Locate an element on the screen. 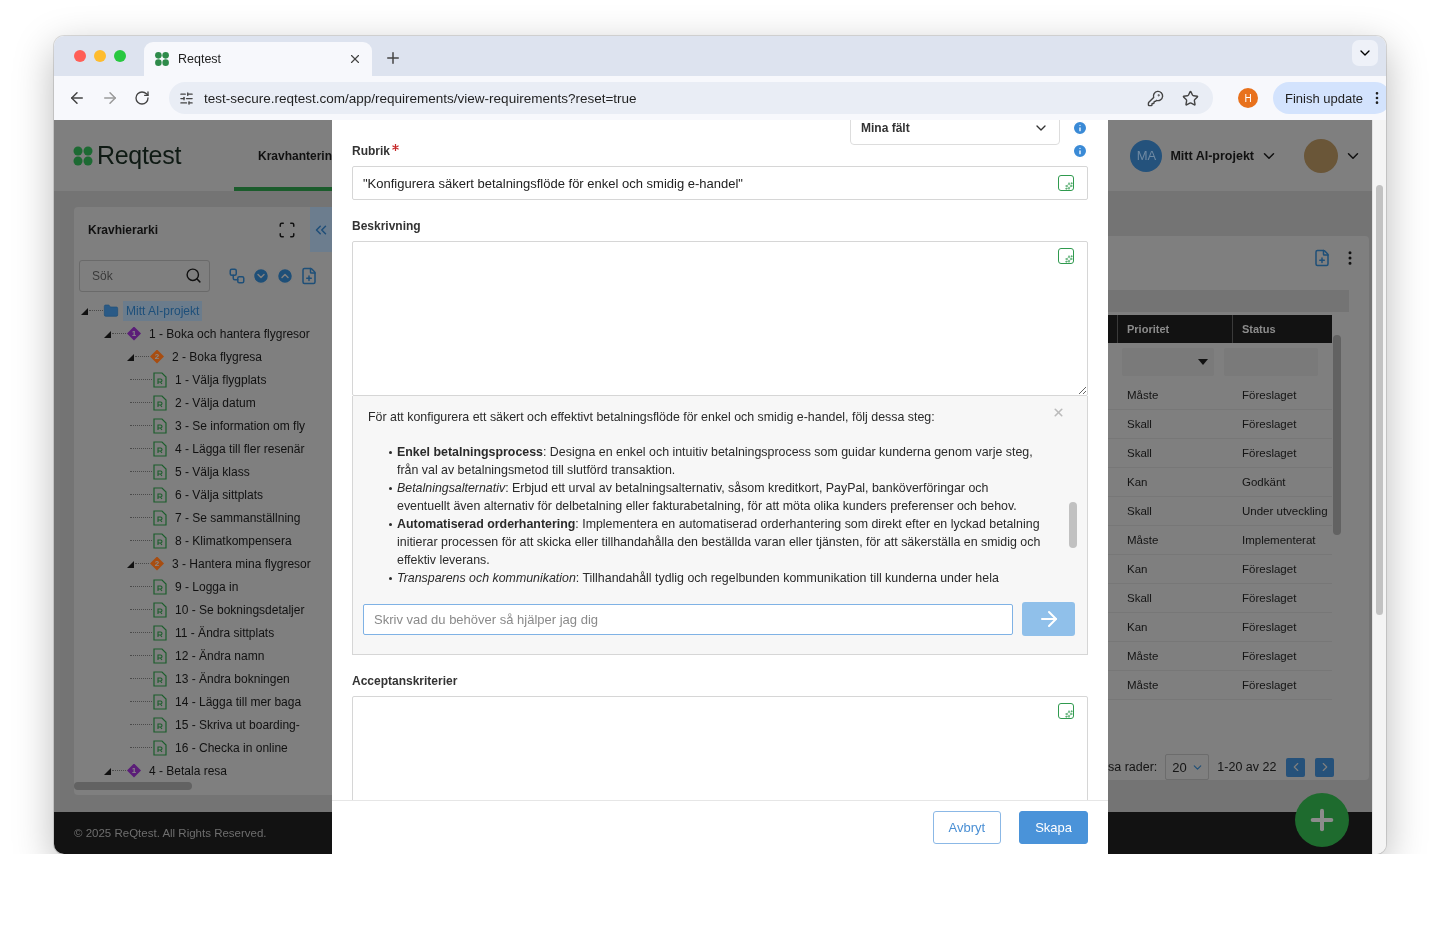  column-header: Prioritet is located at coordinates (1174, 329).